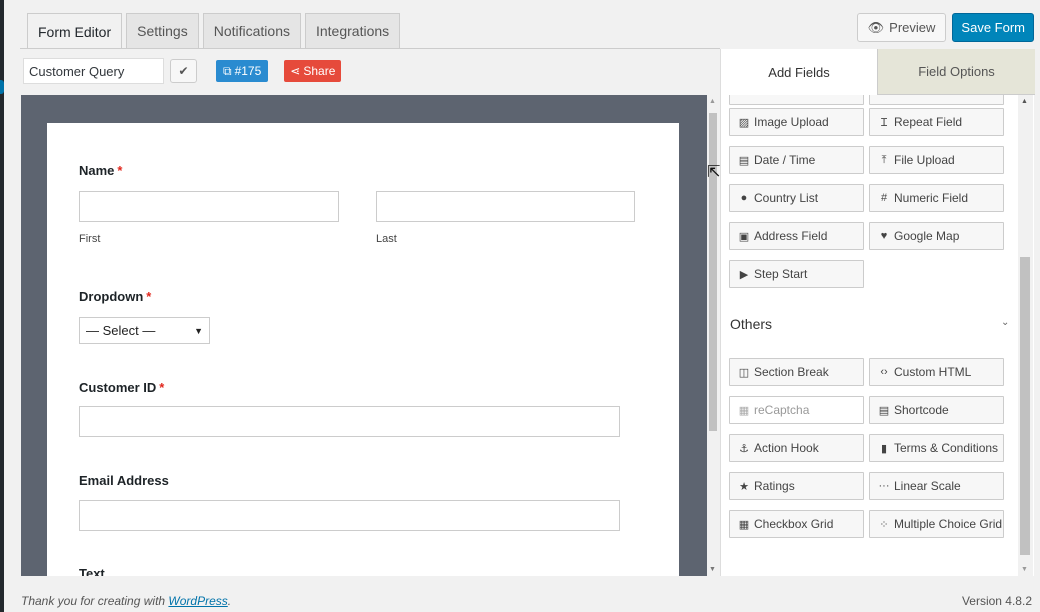 The width and height of the screenshot is (1040, 612). I want to click on field-address-field: ▣ Address Field, so click(796, 236).